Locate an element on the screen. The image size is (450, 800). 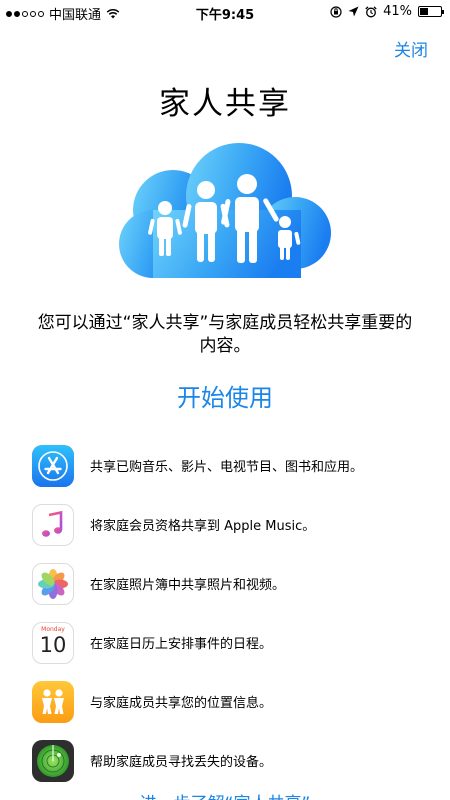
battery-level is located at coordinates (424, 11).